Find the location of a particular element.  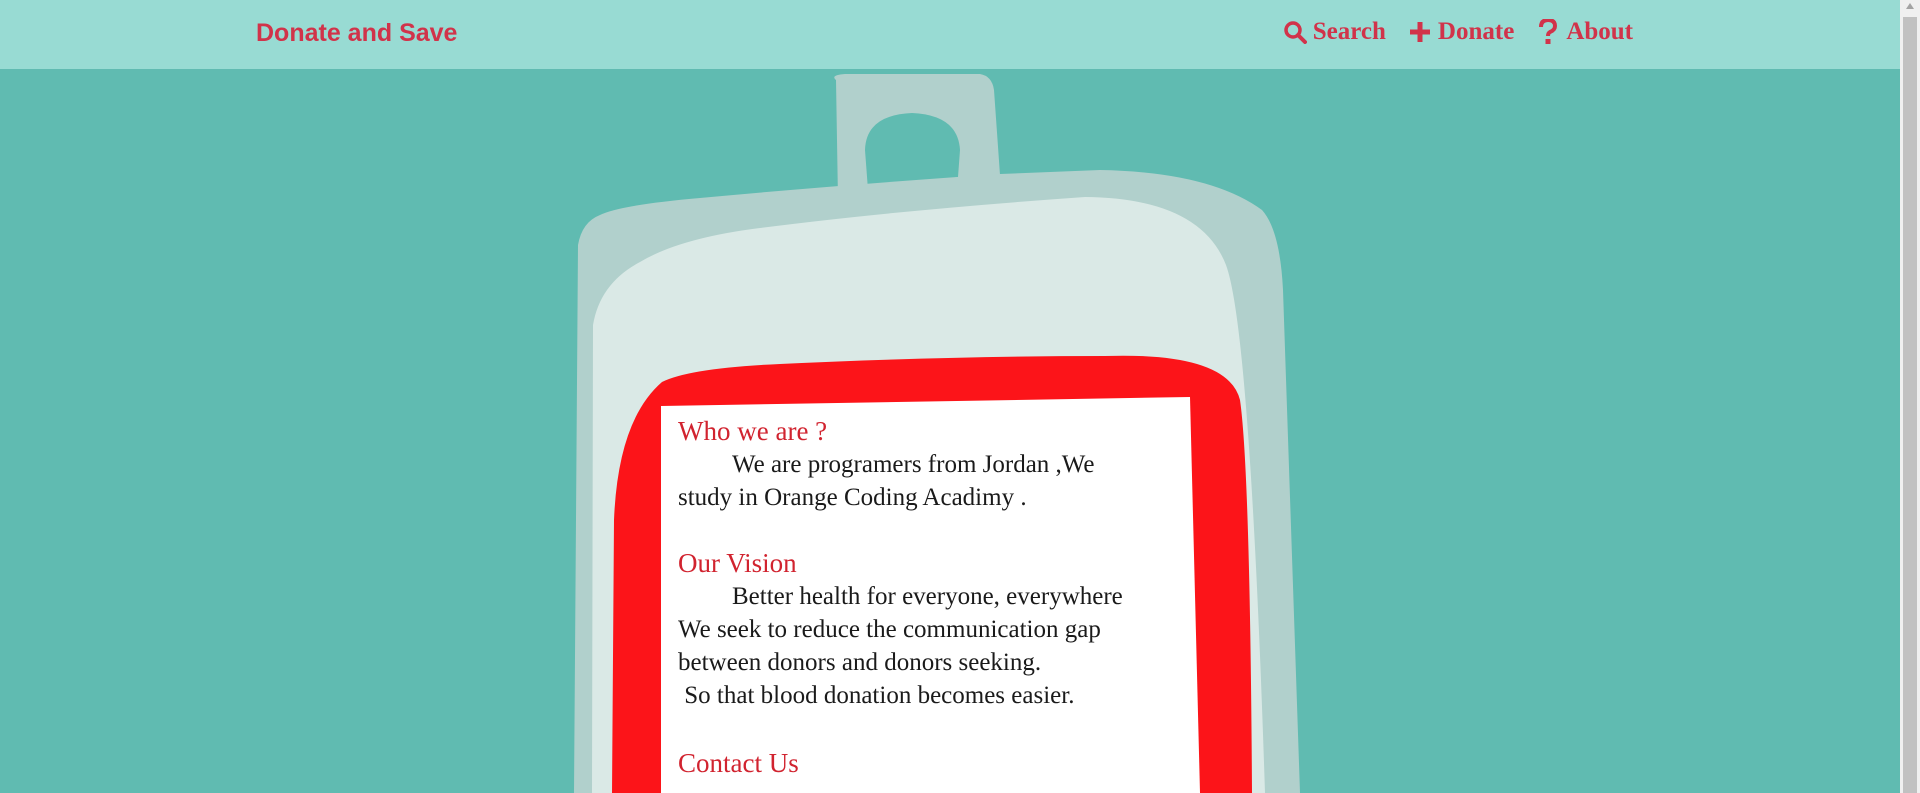

search-icon is located at coordinates (1295, 32).